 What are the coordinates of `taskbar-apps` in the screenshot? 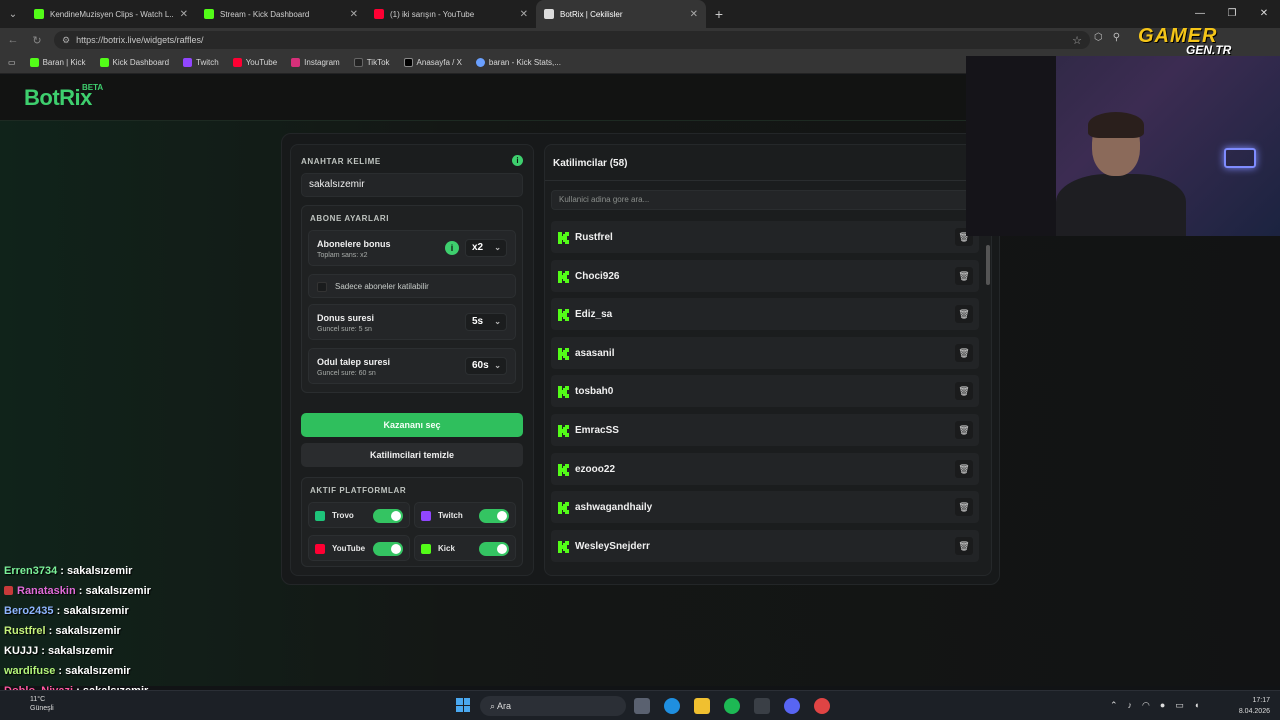 It's located at (732, 706).